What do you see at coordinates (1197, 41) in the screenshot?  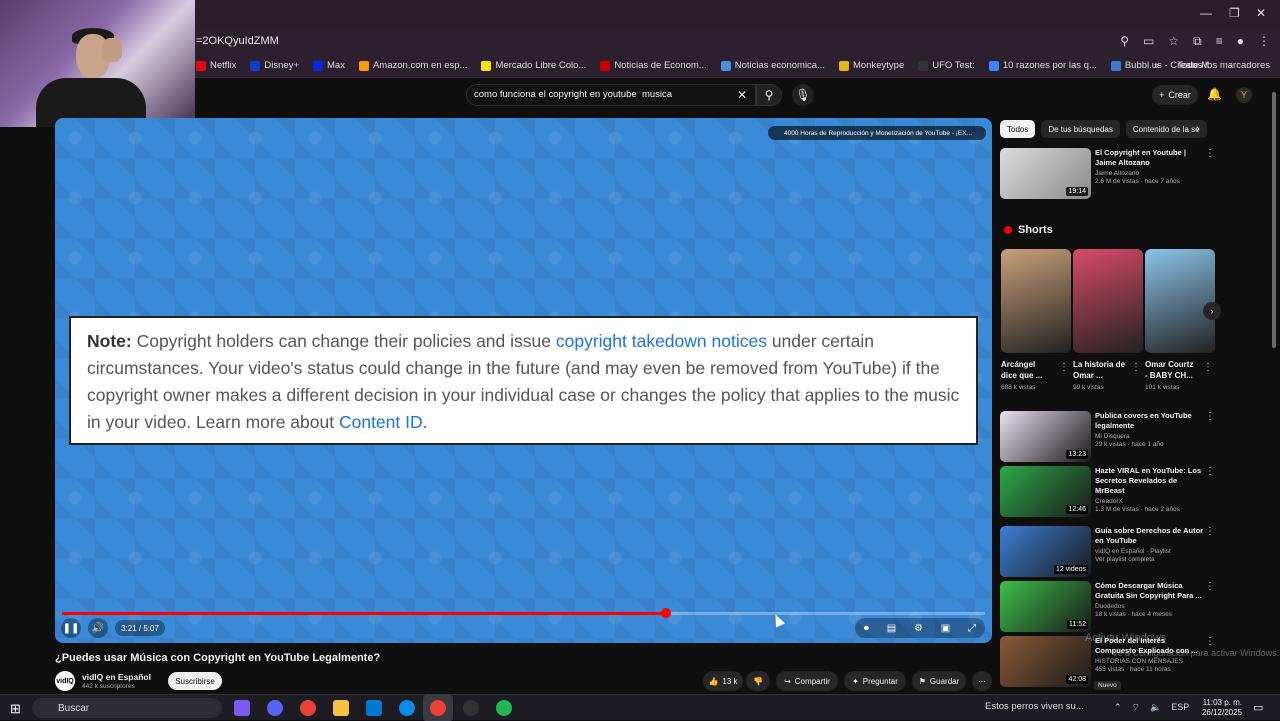 I see `extensions-icon: ⧉` at bounding box center [1197, 41].